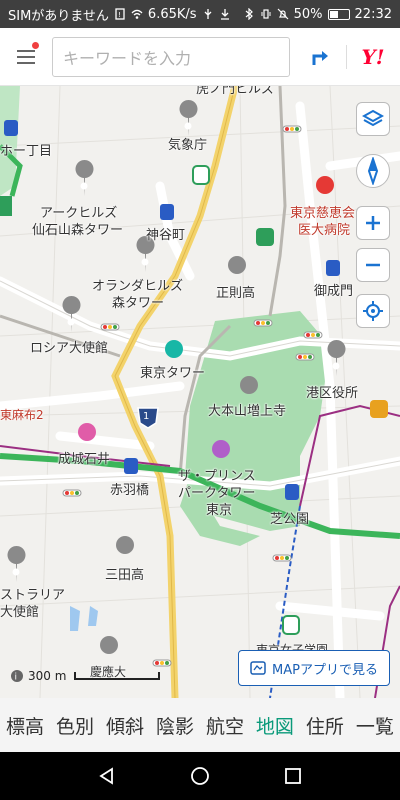 The height and width of the screenshot is (800, 400). What do you see at coordinates (20, 612) in the screenshot?
I see `map-label: 大使館` at bounding box center [20, 612].